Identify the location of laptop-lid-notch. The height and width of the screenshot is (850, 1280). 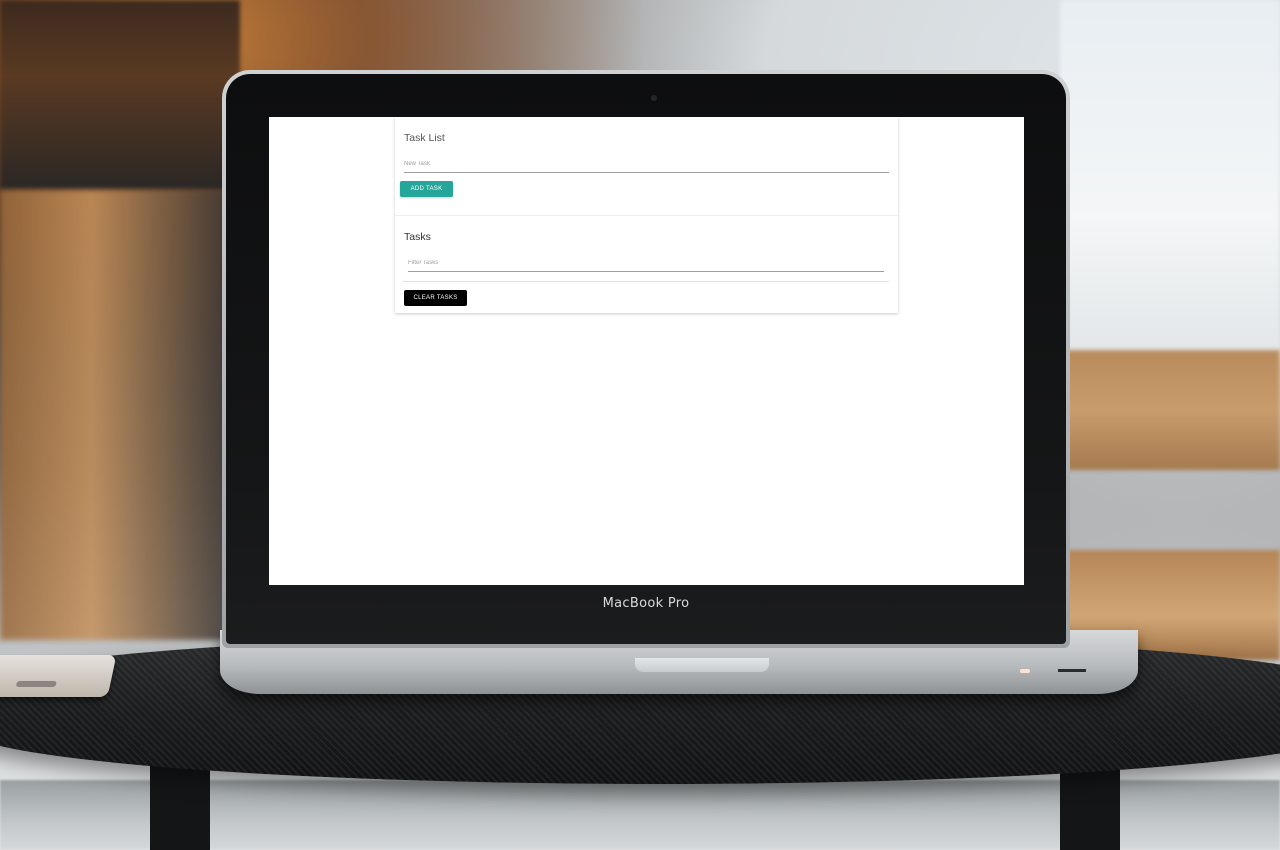
(702, 665).